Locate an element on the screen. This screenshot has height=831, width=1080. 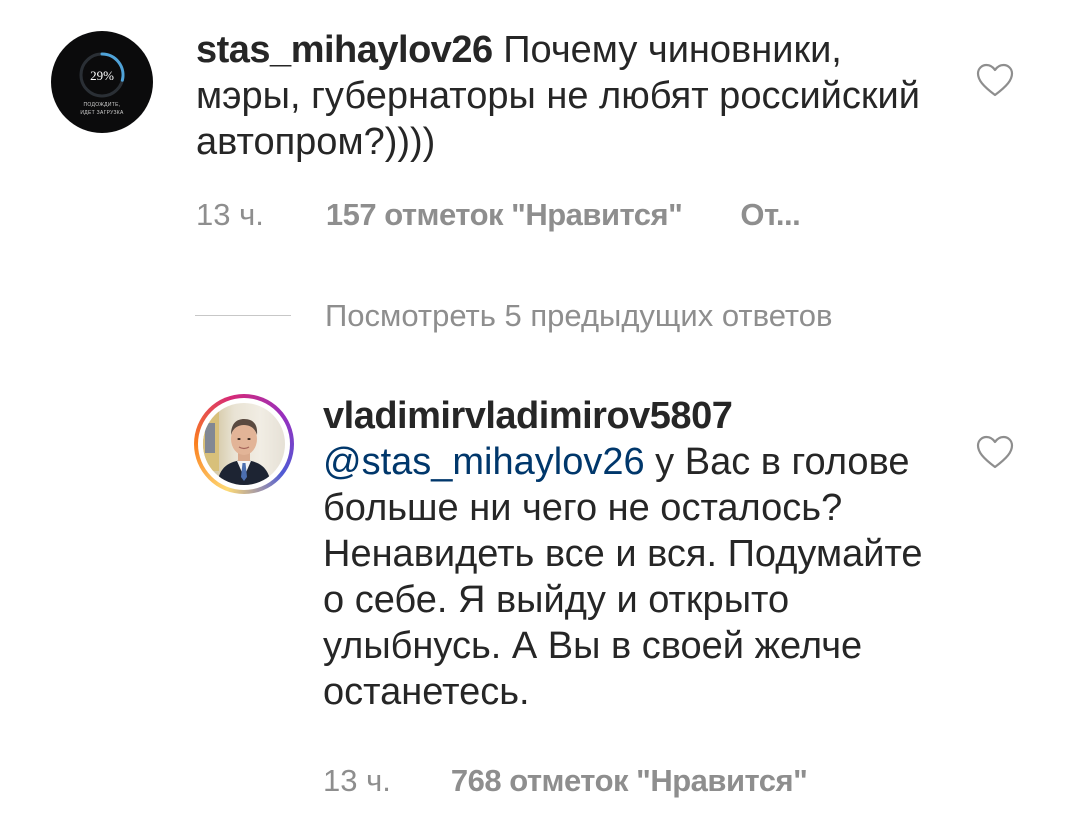
loading-caption: ИДЕТ ЗАГРУЗКА is located at coordinates (102, 113).